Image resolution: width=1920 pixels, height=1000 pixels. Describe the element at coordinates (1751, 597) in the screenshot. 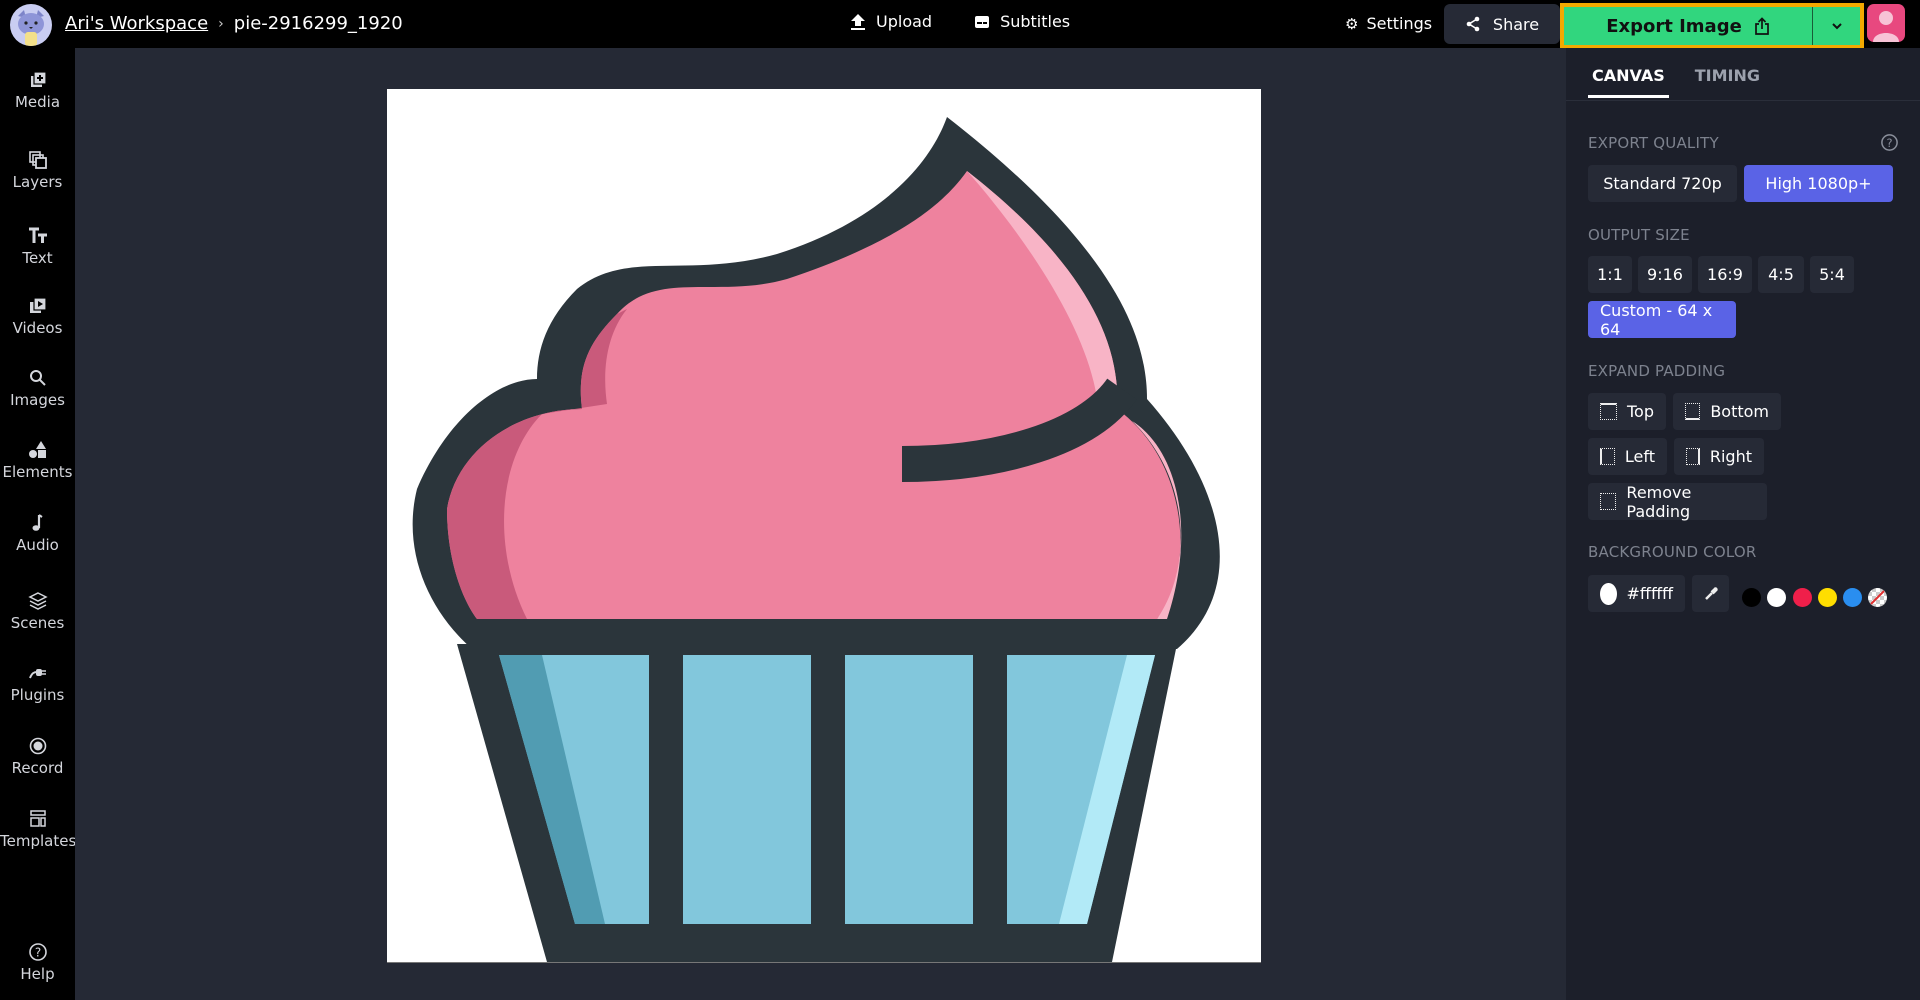

I see `swatch-black` at that location.